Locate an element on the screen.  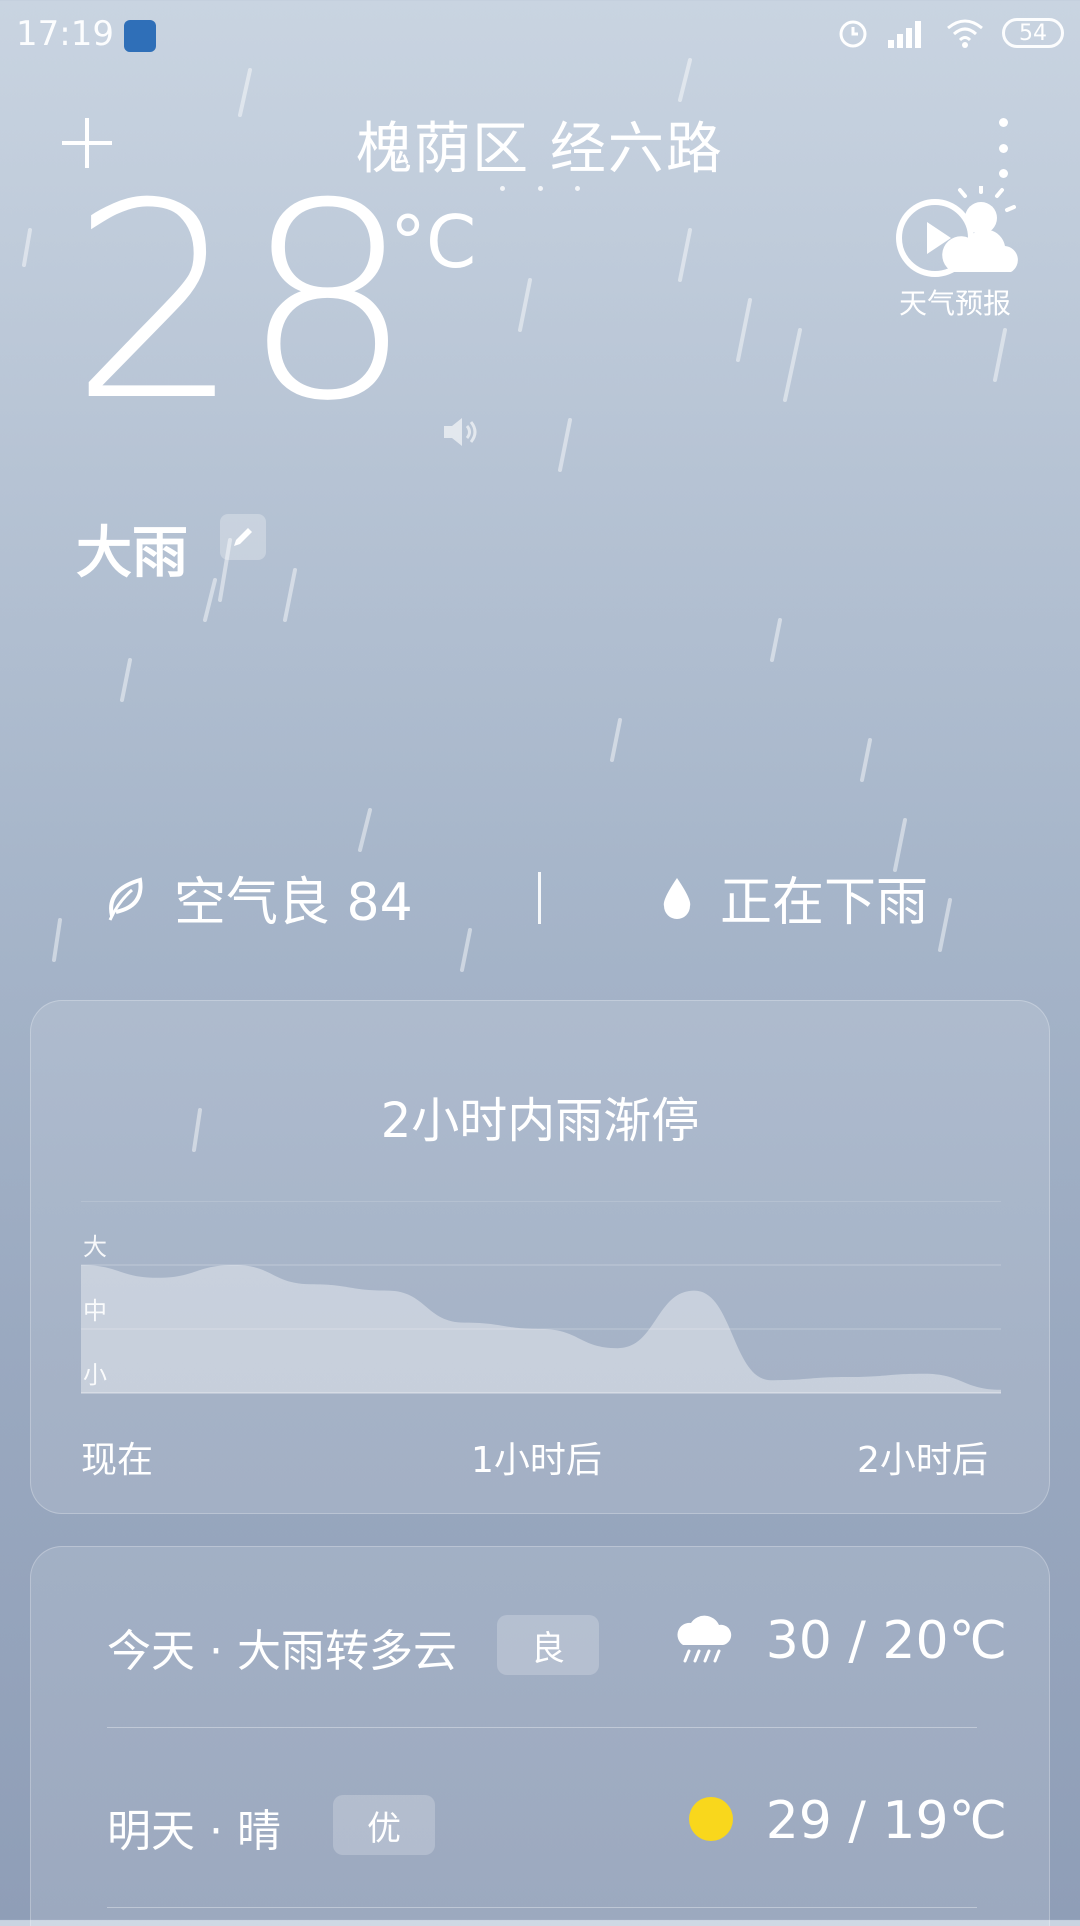
y-label-heavy: 大 is located at coordinates (95, 1247).